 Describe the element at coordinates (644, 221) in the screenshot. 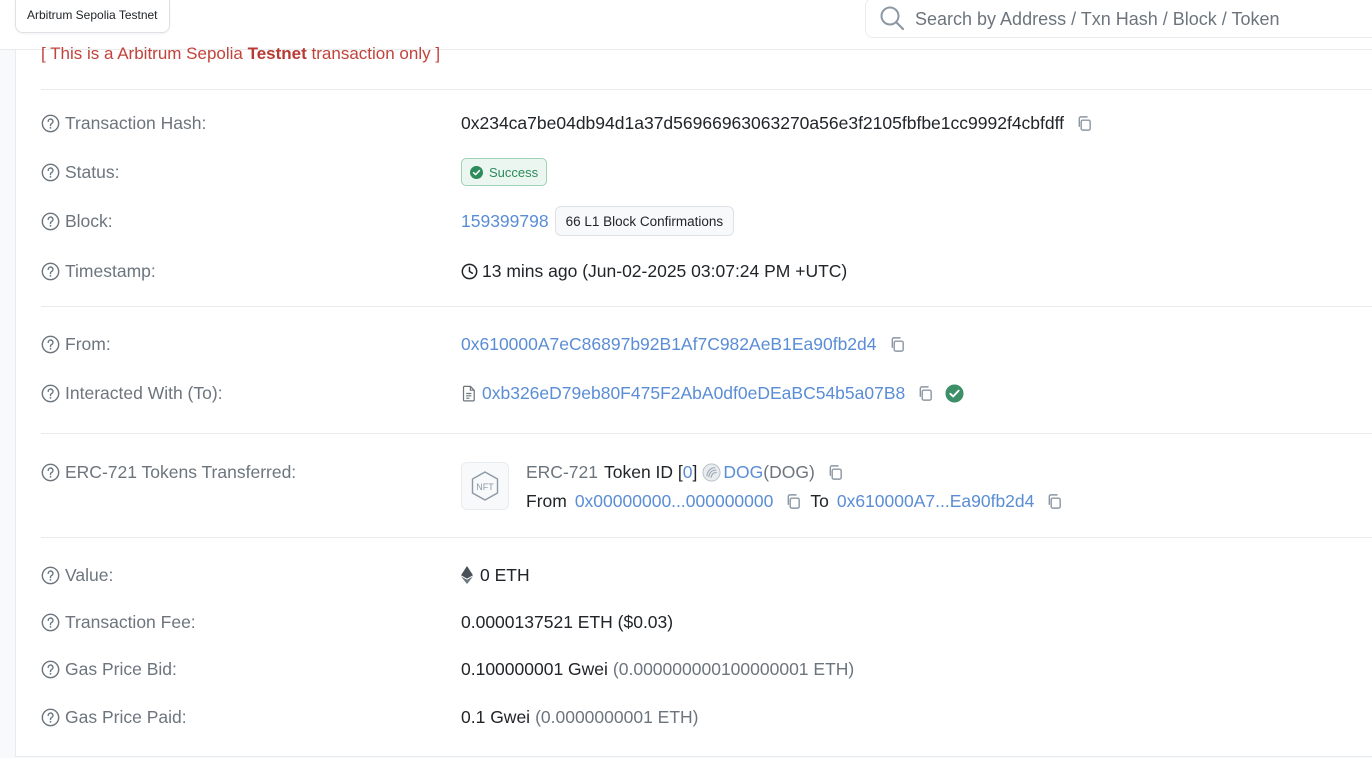

I see `confirmations-badge: 66 L1 Block Confirmations` at that location.